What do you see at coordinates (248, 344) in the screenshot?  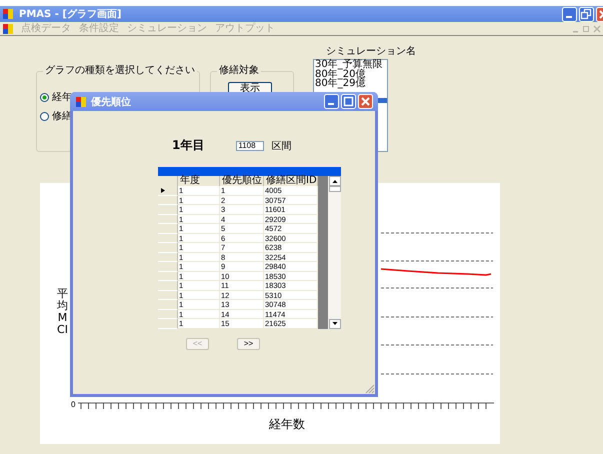 I see `next-button: >>` at bounding box center [248, 344].